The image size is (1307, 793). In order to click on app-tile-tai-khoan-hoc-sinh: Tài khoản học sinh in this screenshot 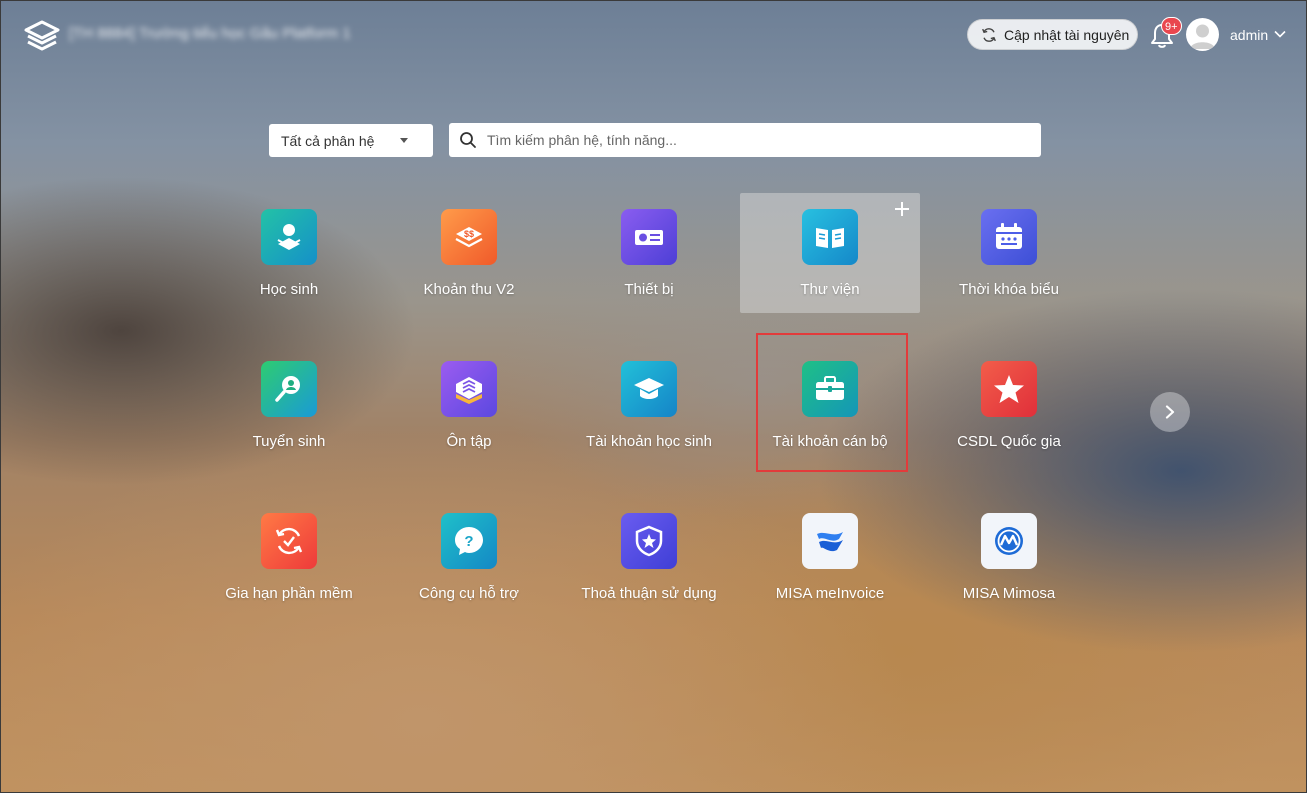, I will do `click(649, 405)`.